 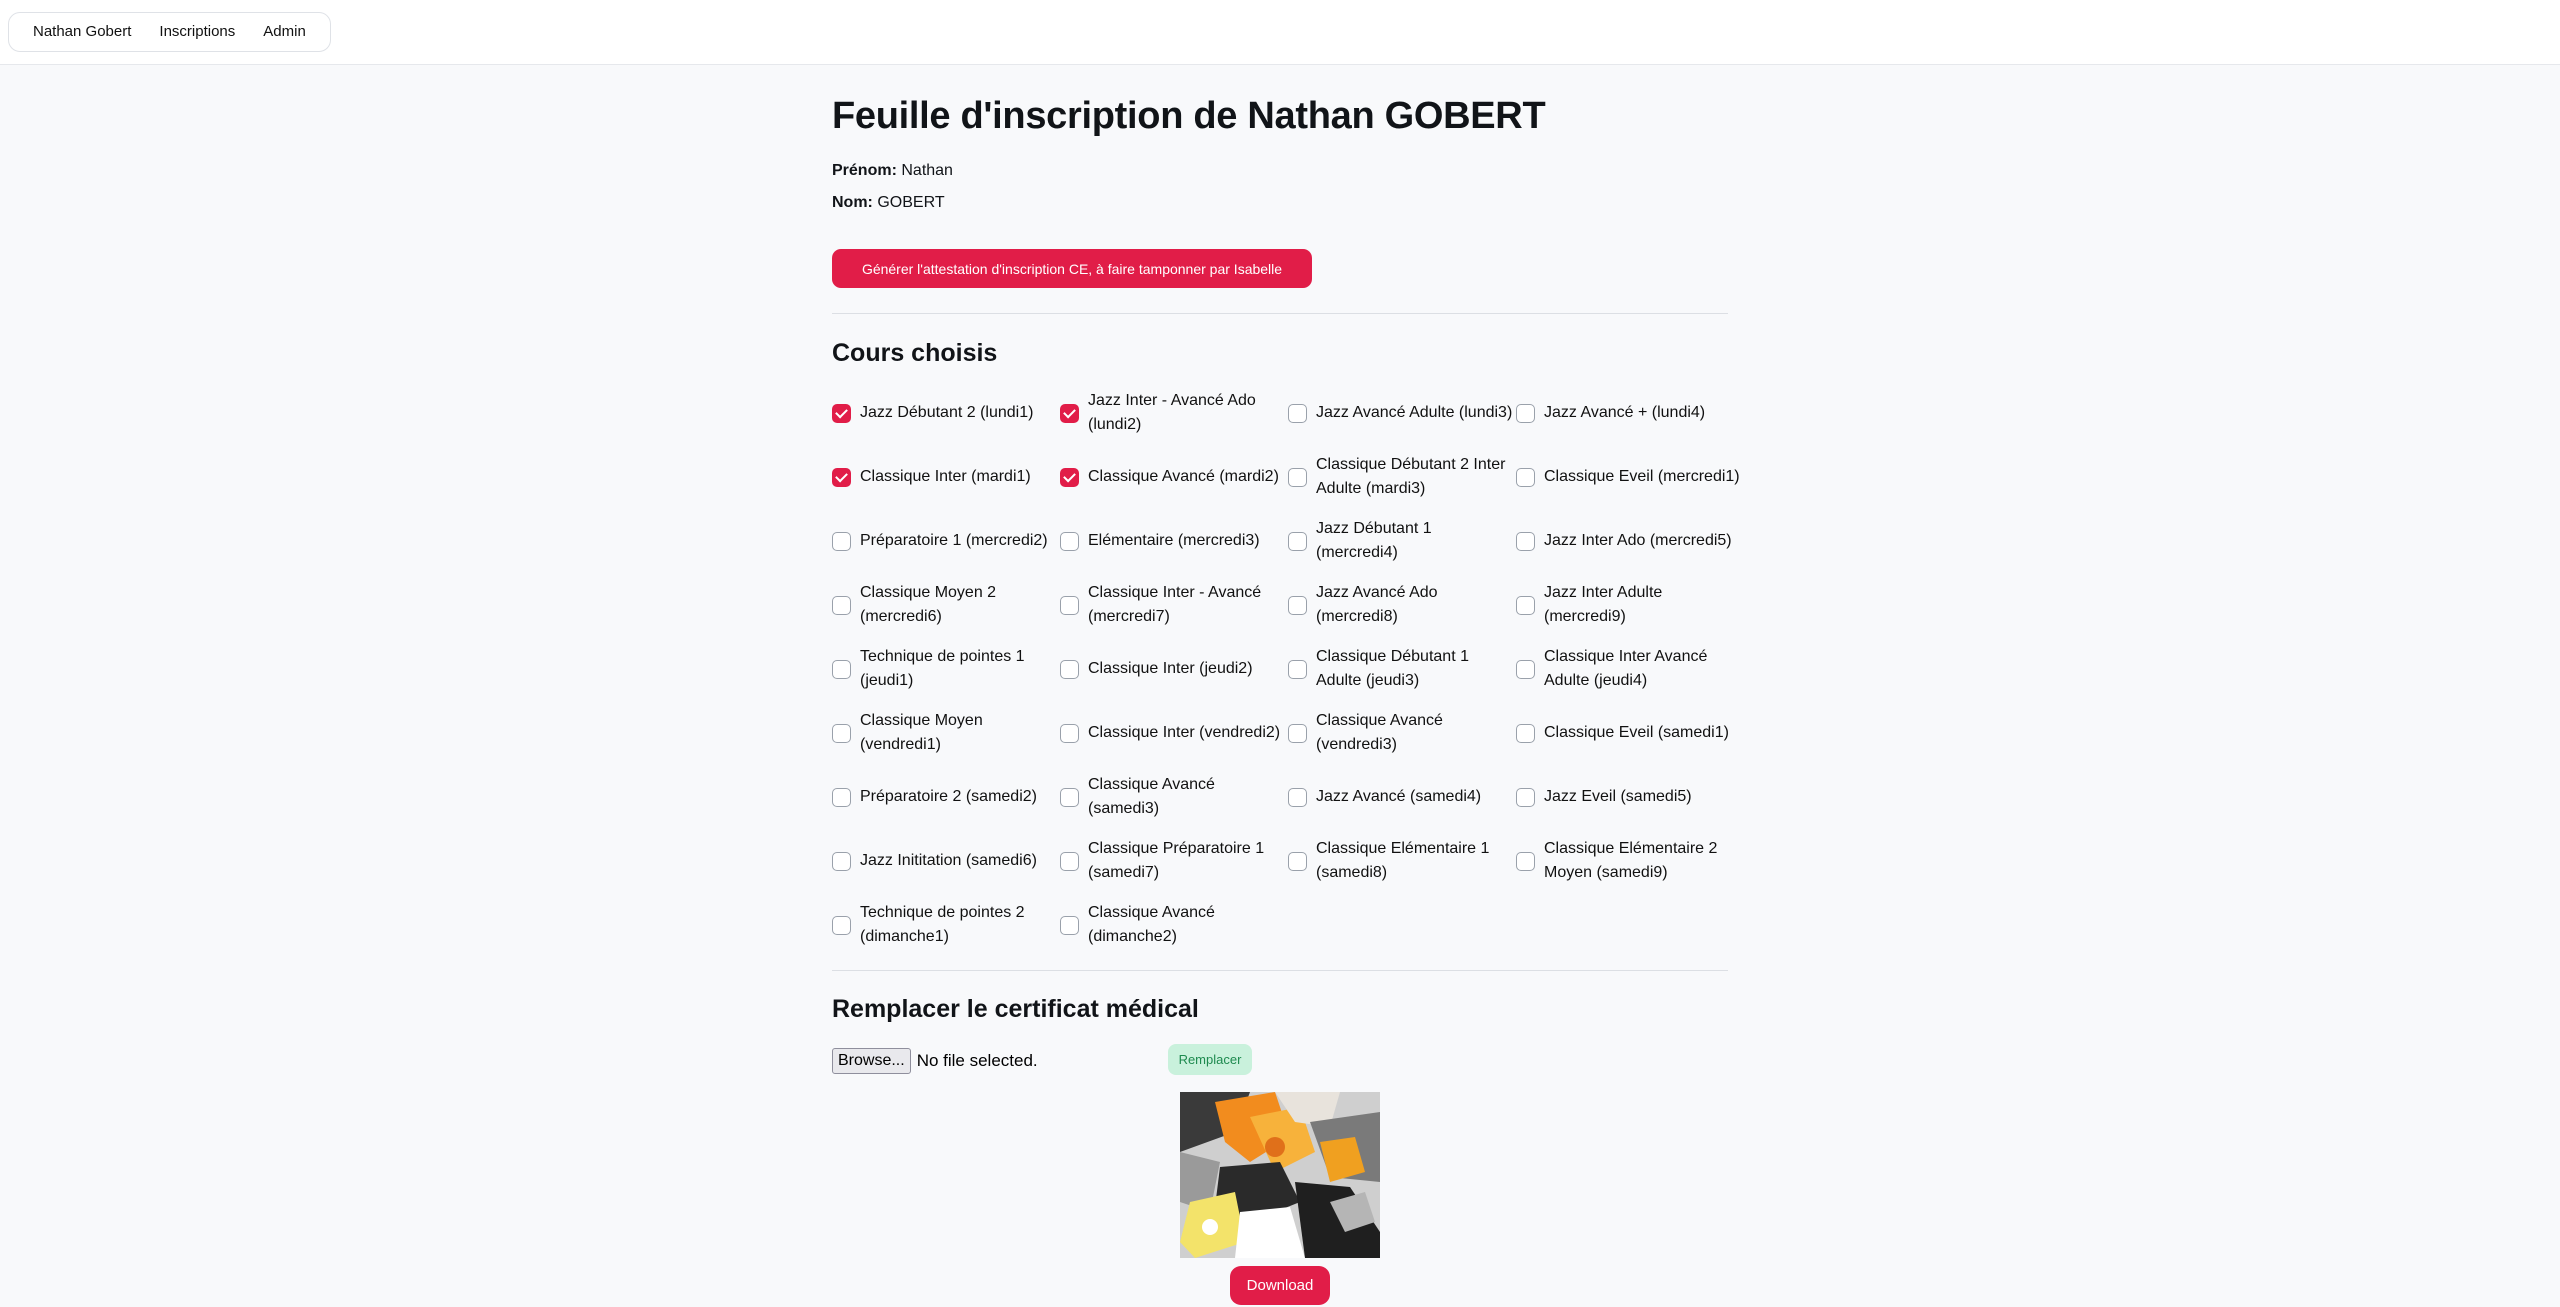 What do you see at coordinates (1625, 412) in the screenshot?
I see `course-label: Jazz Avancé + (lundi4)` at bounding box center [1625, 412].